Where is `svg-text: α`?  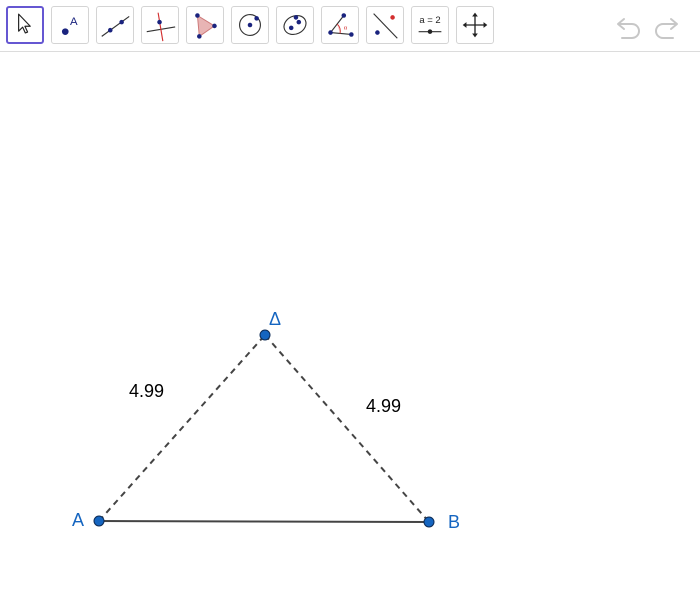 svg-text: α is located at coordinates (346, 28).